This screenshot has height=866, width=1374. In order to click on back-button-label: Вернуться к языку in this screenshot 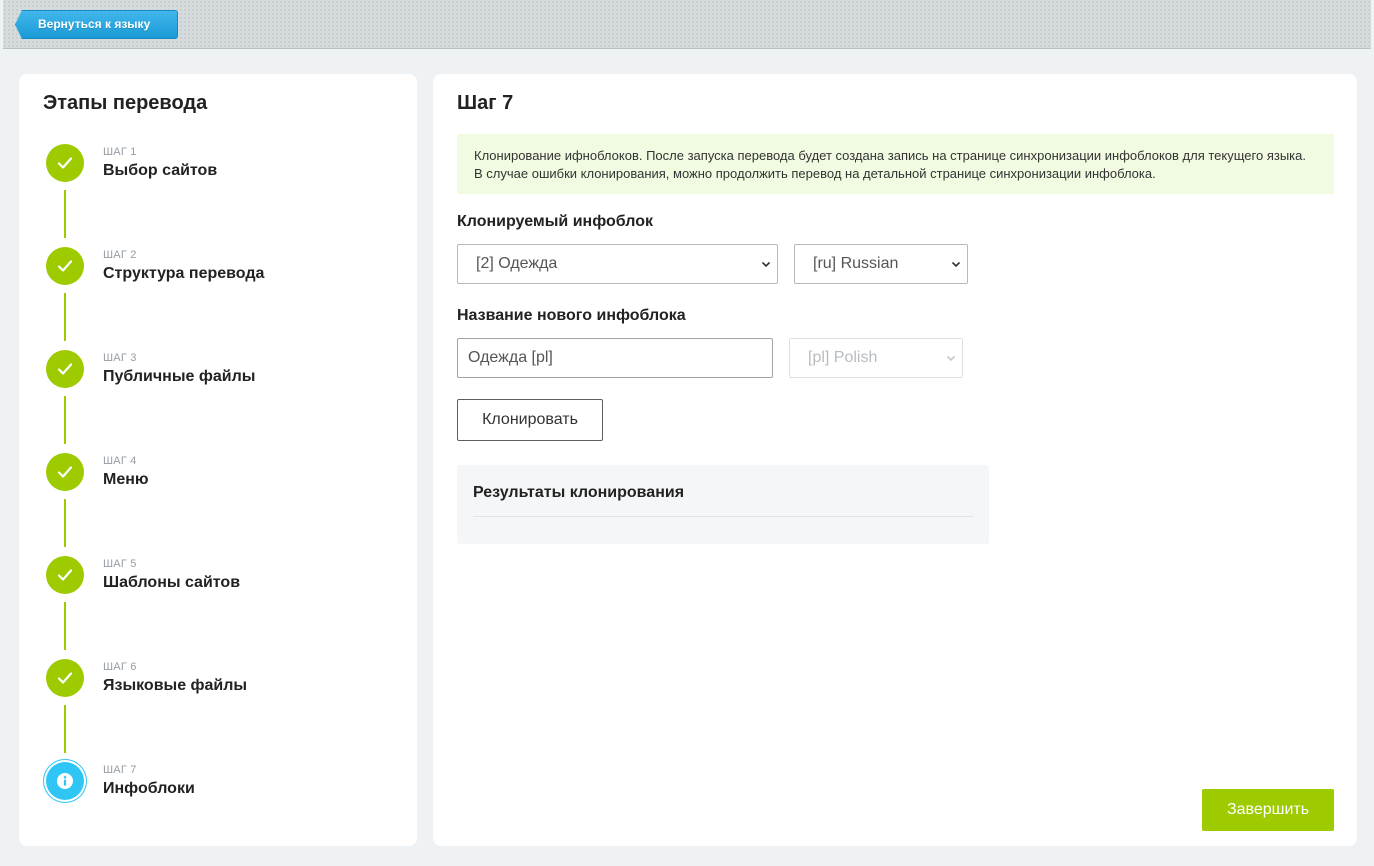, I will do `click(94, 24)`.